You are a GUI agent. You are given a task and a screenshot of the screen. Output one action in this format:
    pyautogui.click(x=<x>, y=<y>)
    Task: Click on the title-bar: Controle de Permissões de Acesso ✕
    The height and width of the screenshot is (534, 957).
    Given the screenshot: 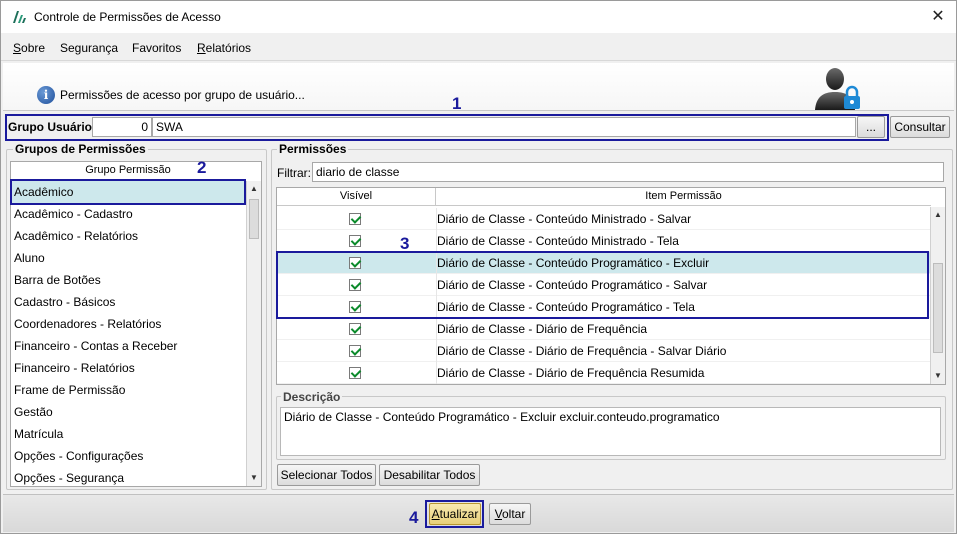 What is the action you would take?
    pyautogui.click(x=478, y=17)
    